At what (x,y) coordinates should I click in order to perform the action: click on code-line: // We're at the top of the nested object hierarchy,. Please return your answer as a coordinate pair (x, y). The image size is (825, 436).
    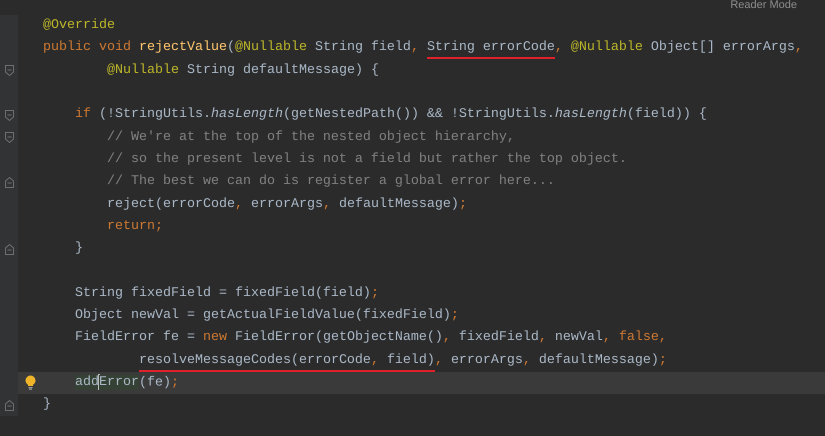
    Looking at the image, I should click on (310, 137).